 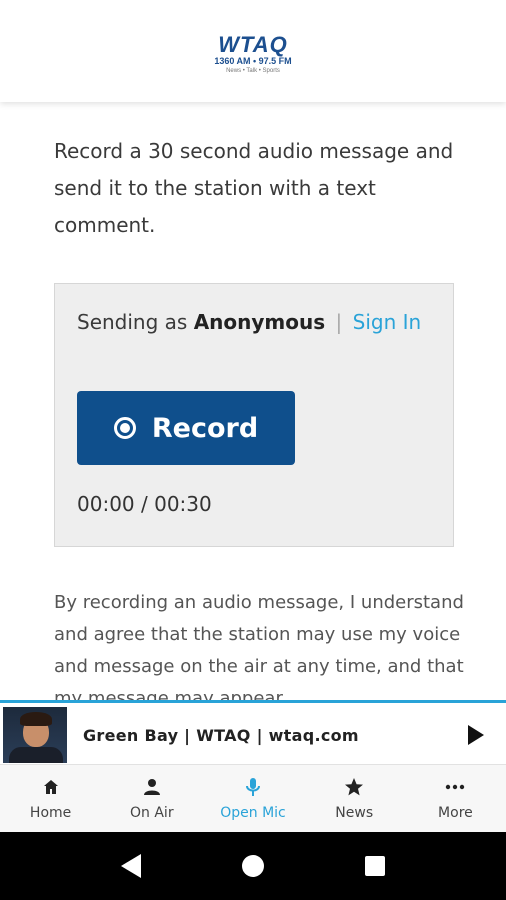 I want to click on star-icon, so click(x=354, y=787).